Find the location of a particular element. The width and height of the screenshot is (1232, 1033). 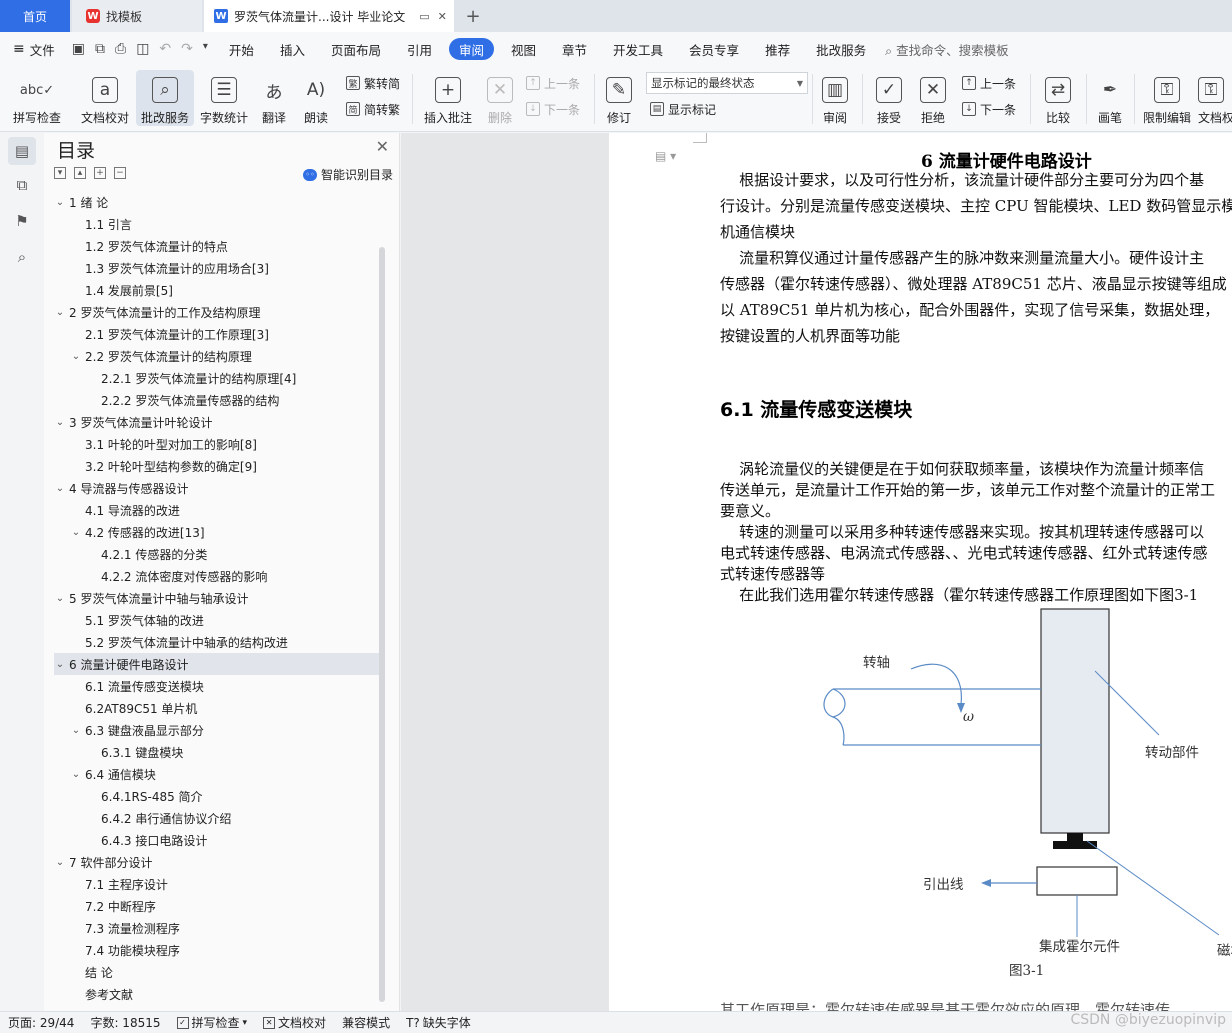

close-icon: ✕ is located at coordinates (442, 16).